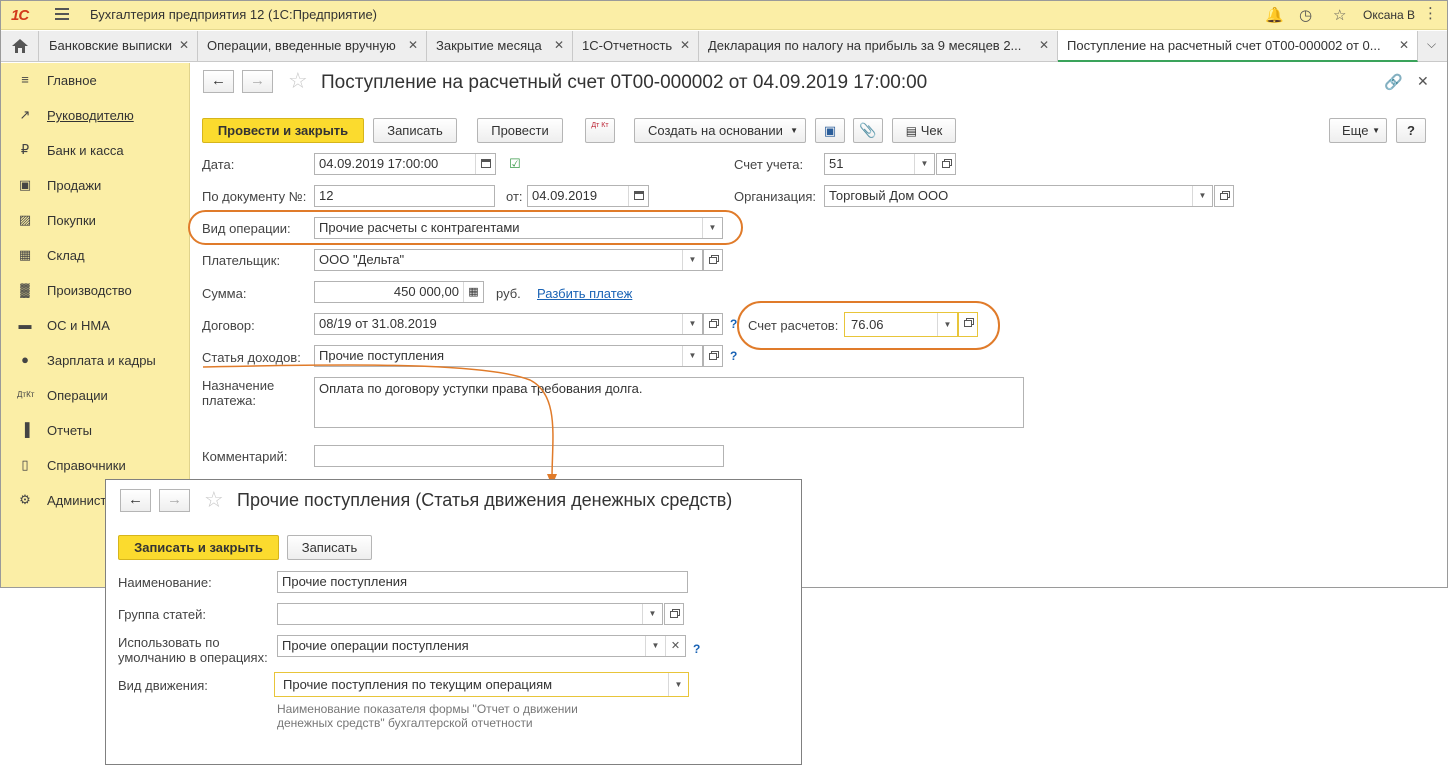 This screenshot has height=767, width=1448. What do you see at coordinates (481, 646) in the screenshot?
I see `default-usage-field: Прочие операции поступления ▼ ✕` at bounding box center [481, 646].